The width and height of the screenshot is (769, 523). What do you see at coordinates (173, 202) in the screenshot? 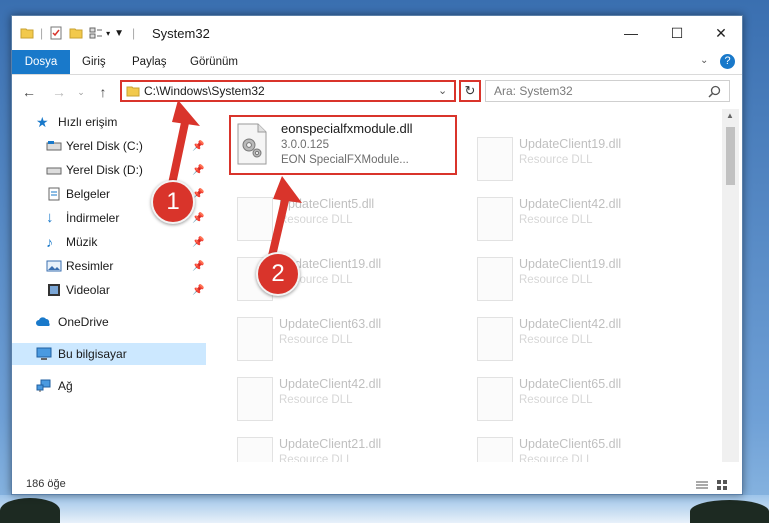
I see `callout-badge-1: 1` at bounding box center [173, 202].